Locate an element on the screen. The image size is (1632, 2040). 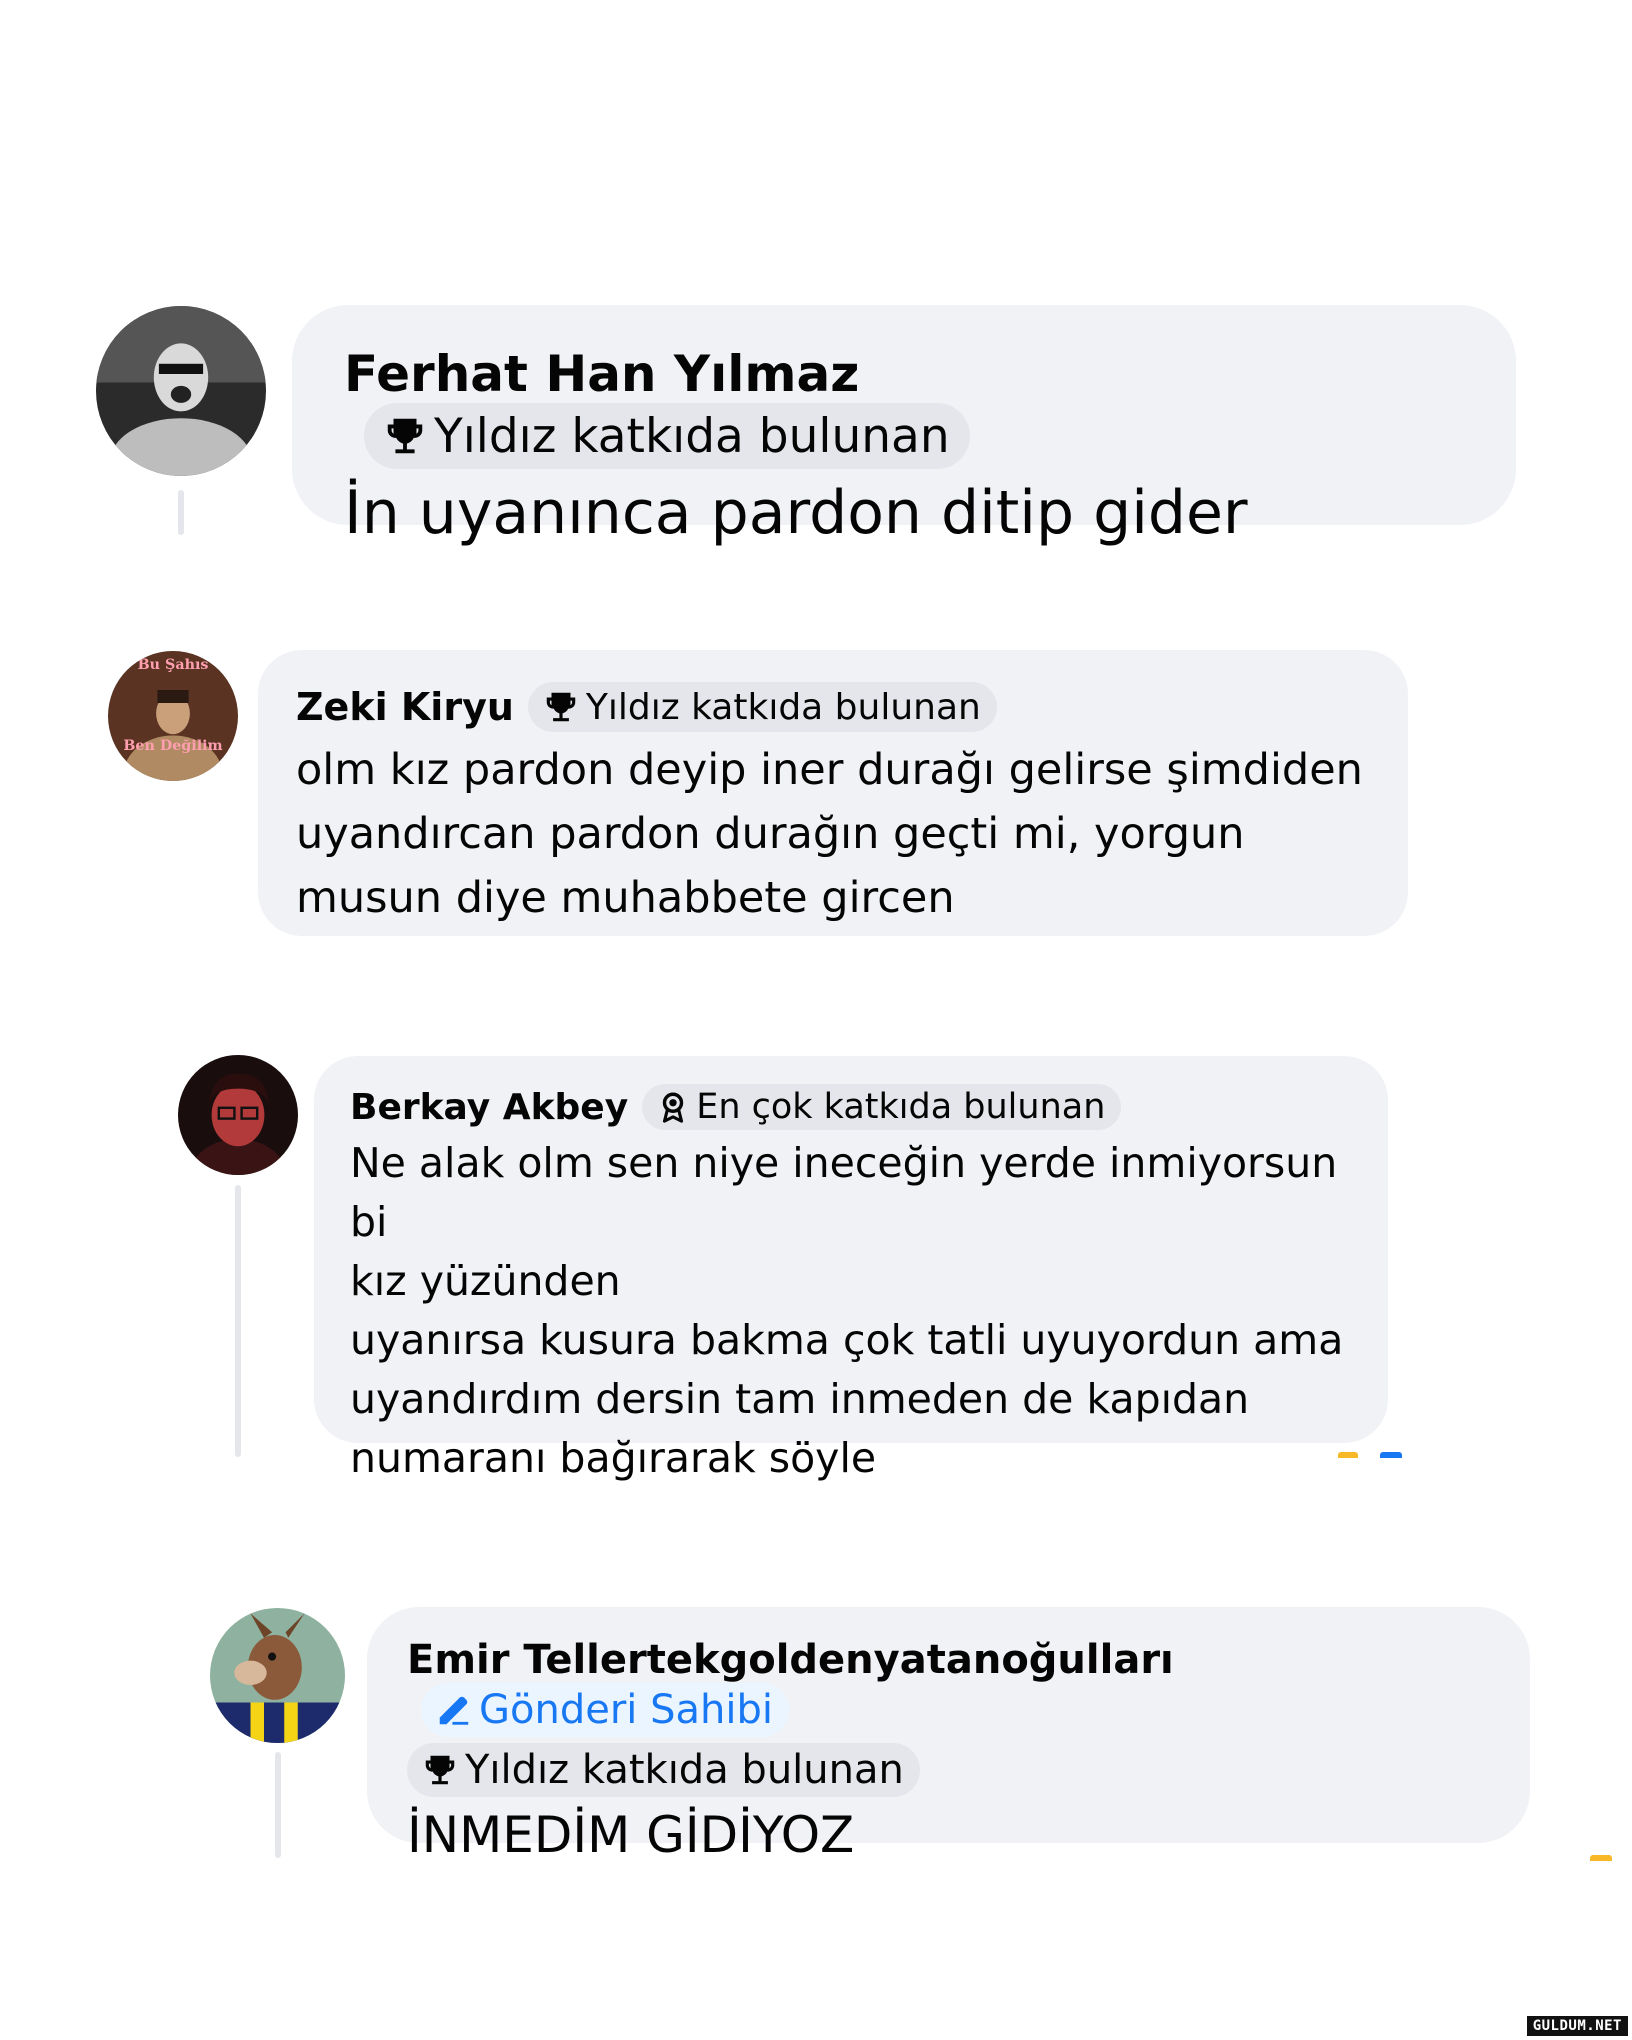
comment-header: Zeki Kiryu Yıldız katkıda bulunan is located at coordinates (833, 707).